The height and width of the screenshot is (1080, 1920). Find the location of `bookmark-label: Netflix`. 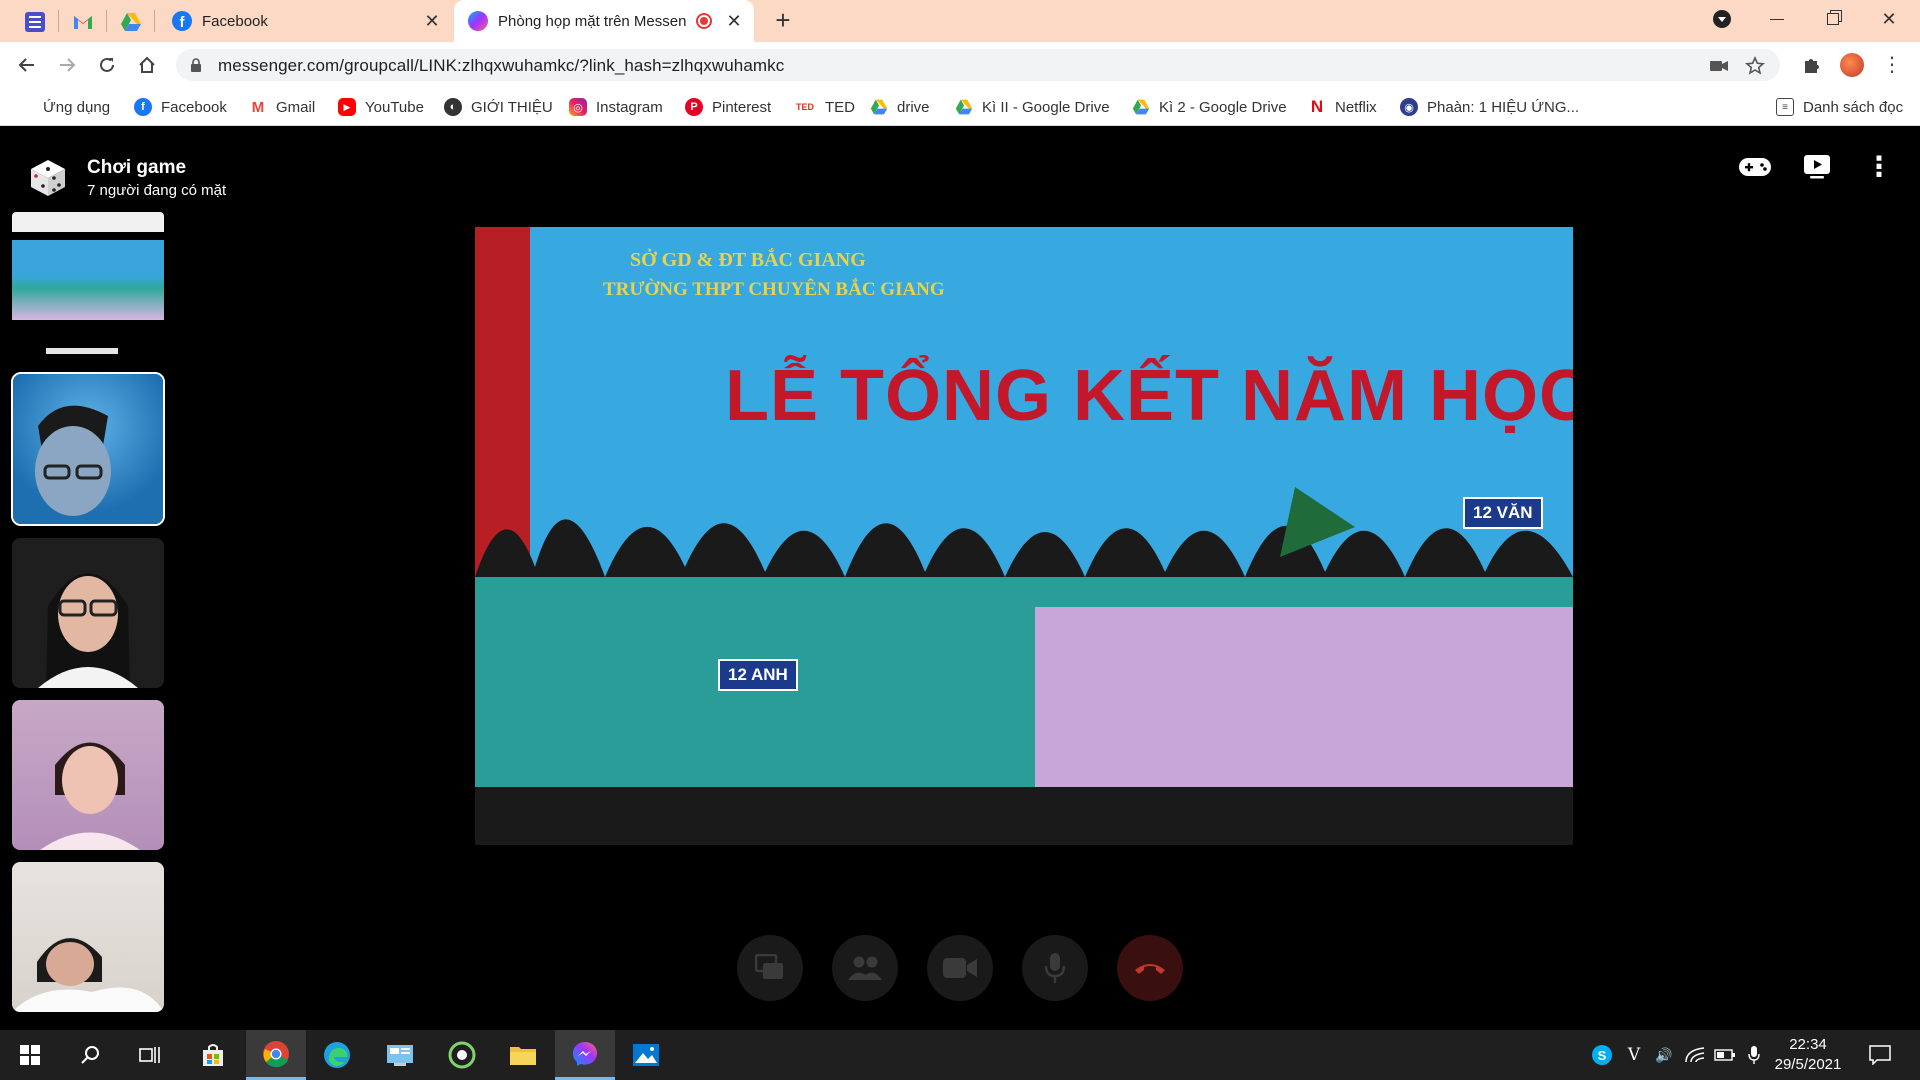

bookmark-label: Netflix is located at coordinates (1356, 107).